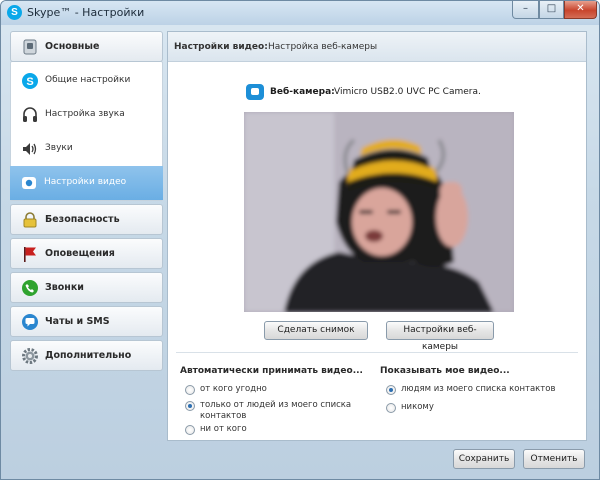 The height and width of the screenshot is (480, 600). What do you see at coordinates (323, 47) in the screenshot?
I see `panel-header-subtitle: Настройка веб-камеры` at bounding box center [323, 47].